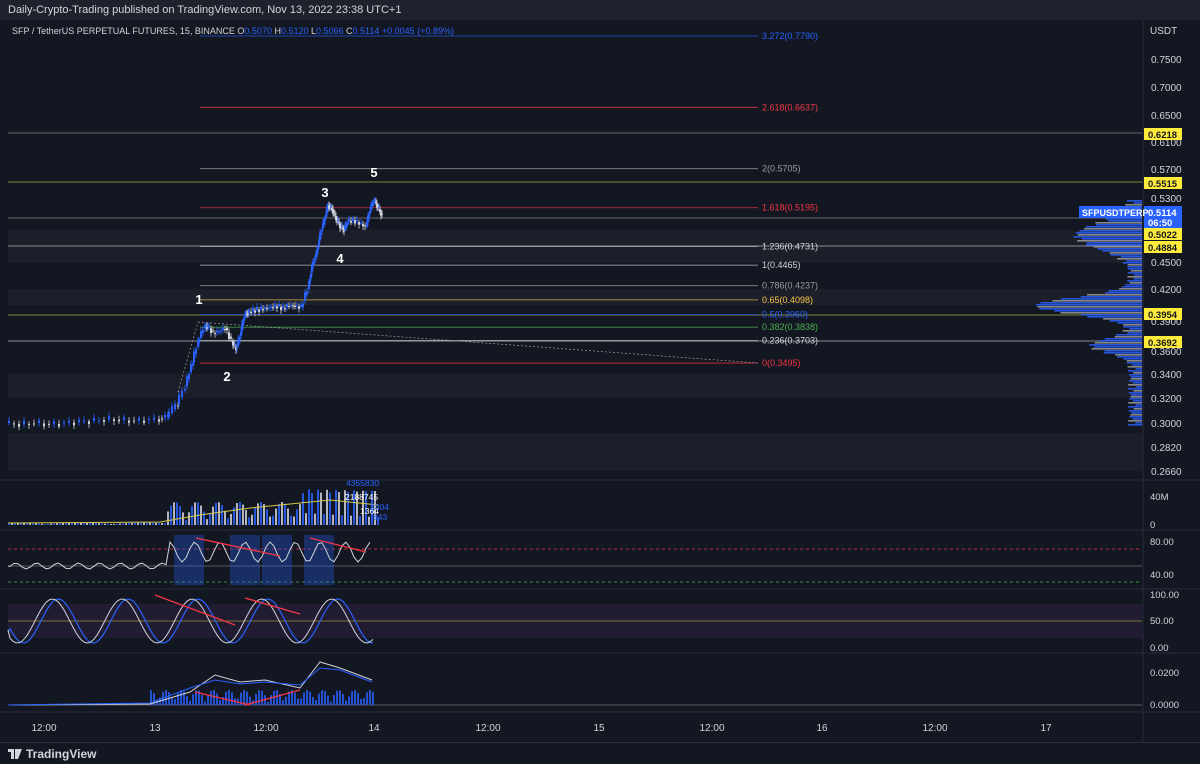  I want to click on price-tick-label: 0.3000, so click(1166, 424).